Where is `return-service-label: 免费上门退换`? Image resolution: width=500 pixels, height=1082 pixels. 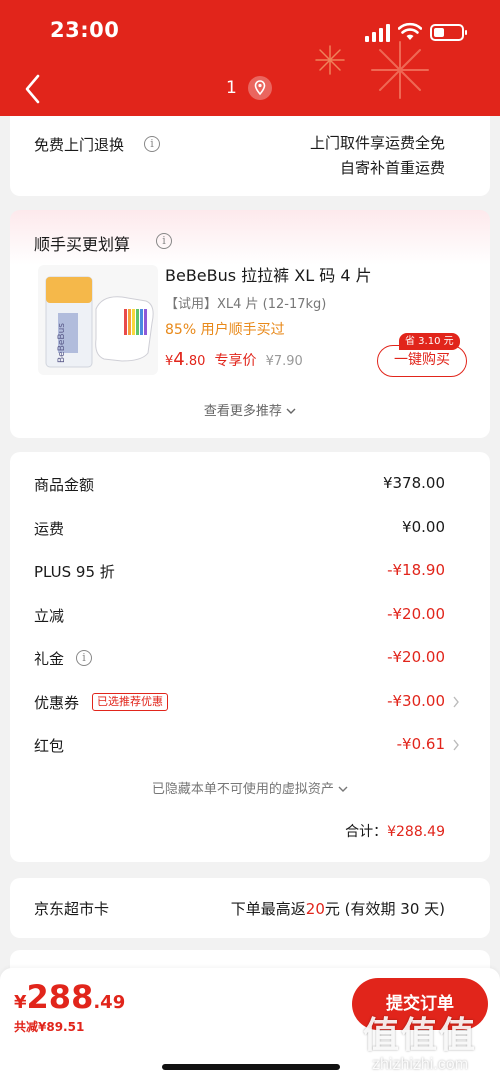 return-service-label: 免费上门退换 is located at coordinates (79, 145).